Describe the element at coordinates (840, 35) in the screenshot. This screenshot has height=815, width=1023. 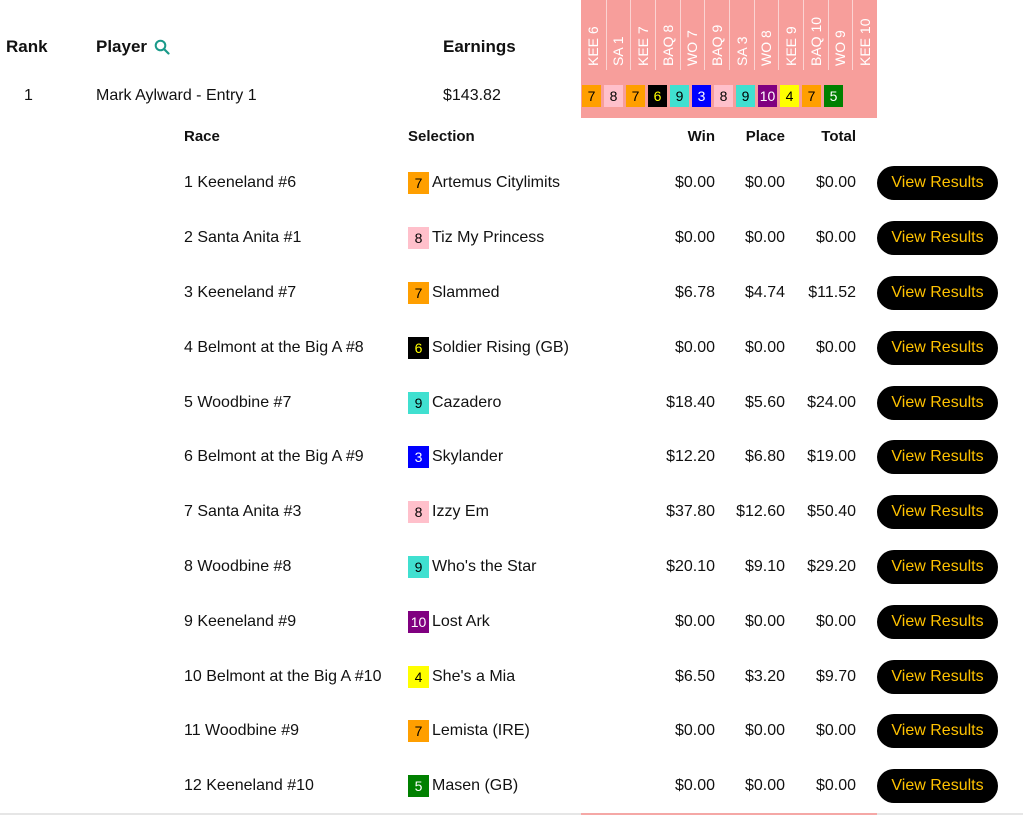
I see `race-column-header: WO 9` at that location.